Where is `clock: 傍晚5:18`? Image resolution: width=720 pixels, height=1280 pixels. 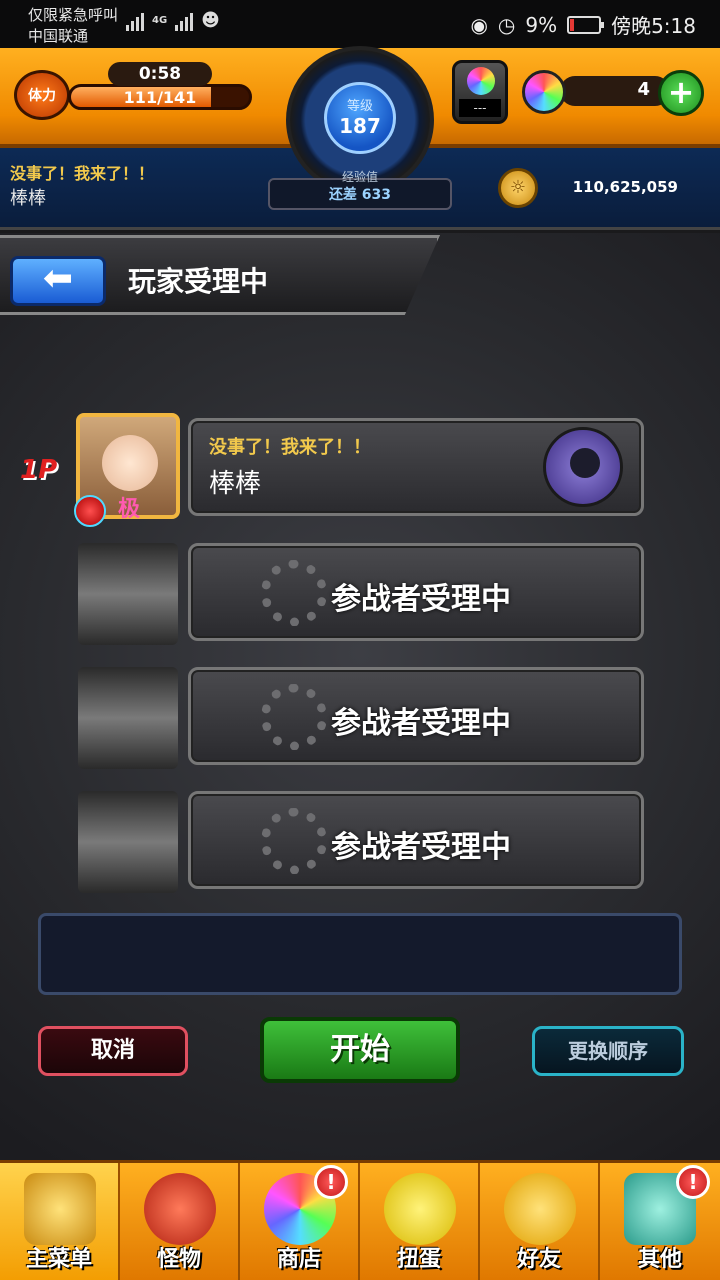 clock: 傍晚5:18 is located at coordinates (653, 26).